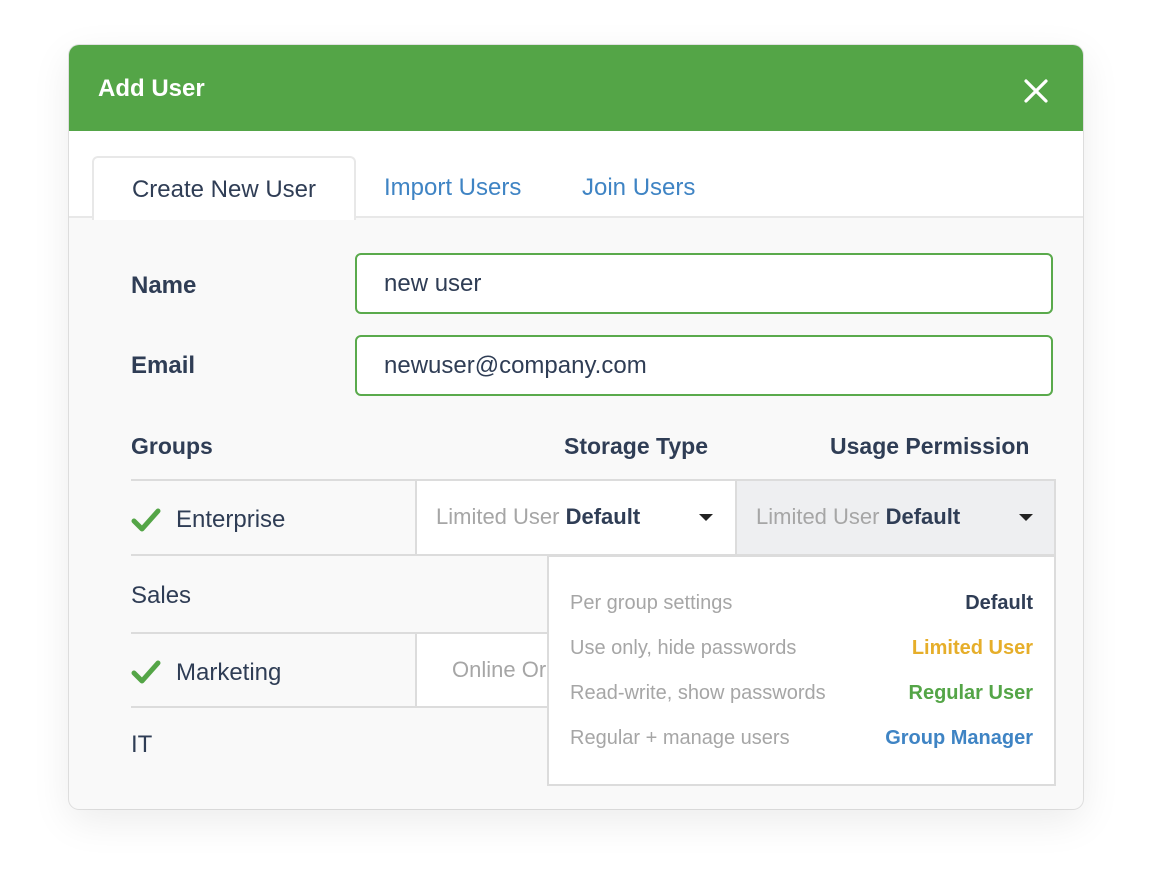  What do you see at coordinates (923, 516) in the screenshot?
I see `permission-strong-text: Default` at bounding box center [923, 516].